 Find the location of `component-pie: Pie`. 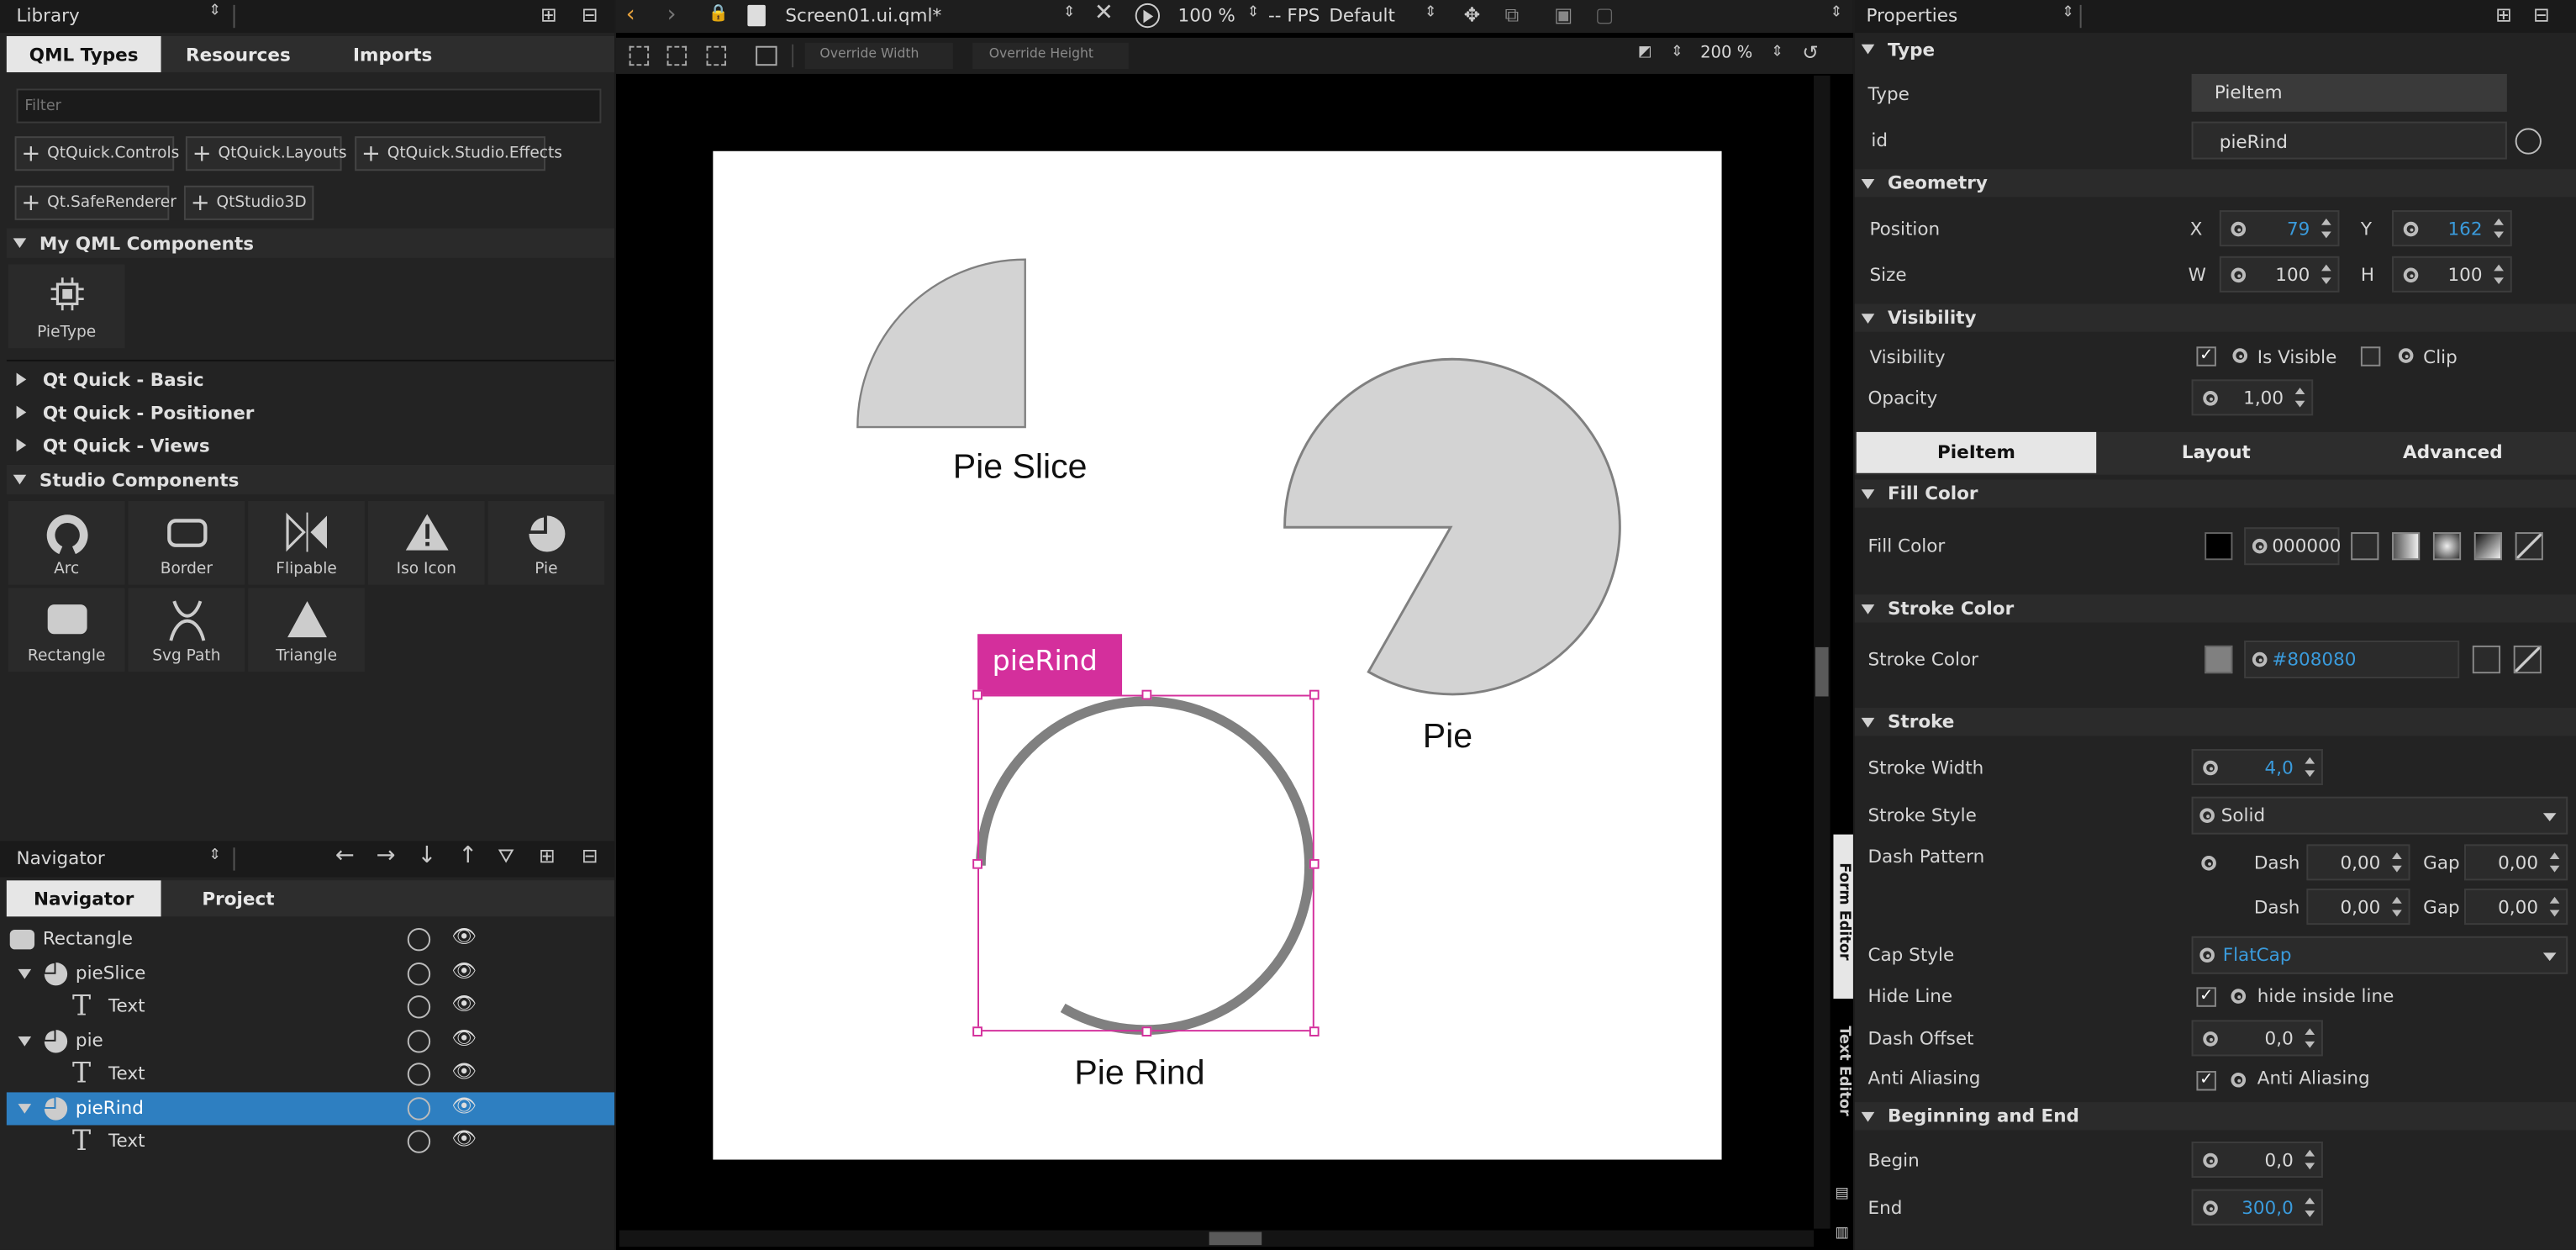

component-pie: Pie is located at coordinates (546, 542).